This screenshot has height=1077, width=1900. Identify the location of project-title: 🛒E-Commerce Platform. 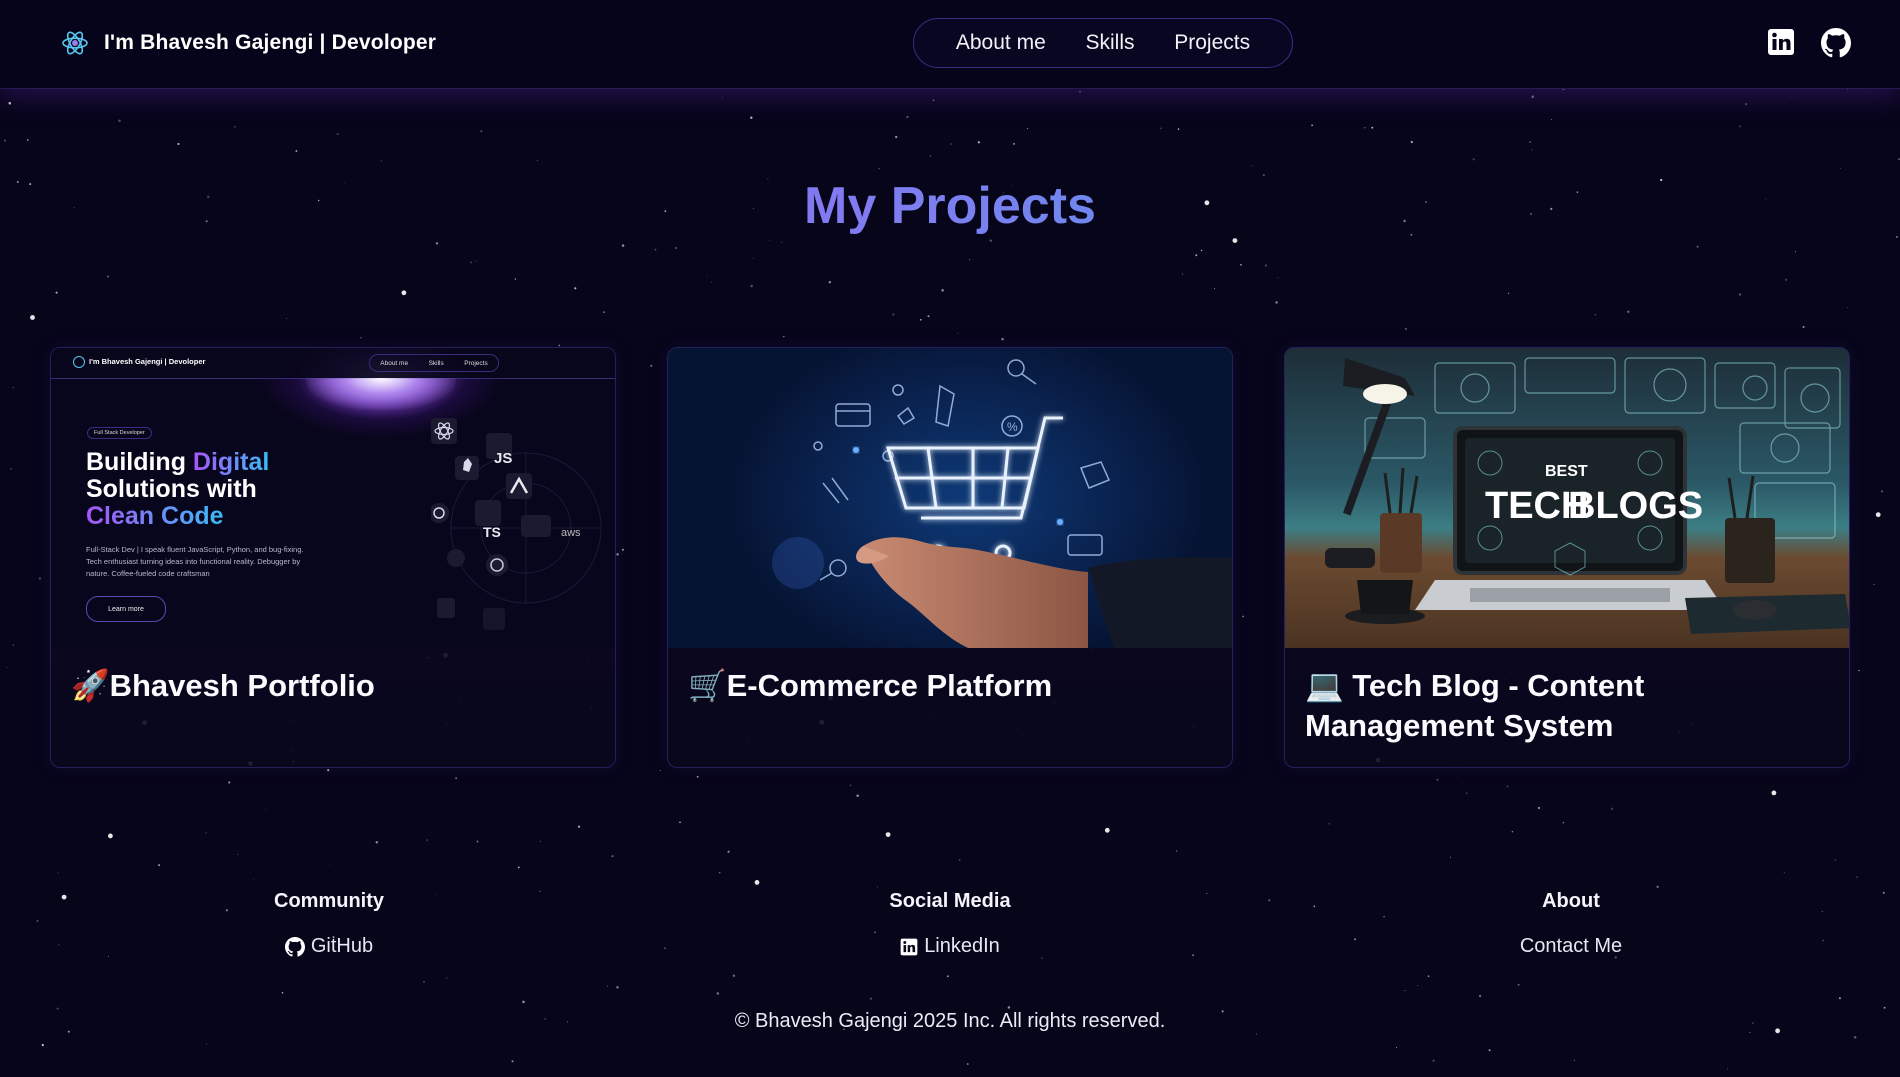
(870, 685).